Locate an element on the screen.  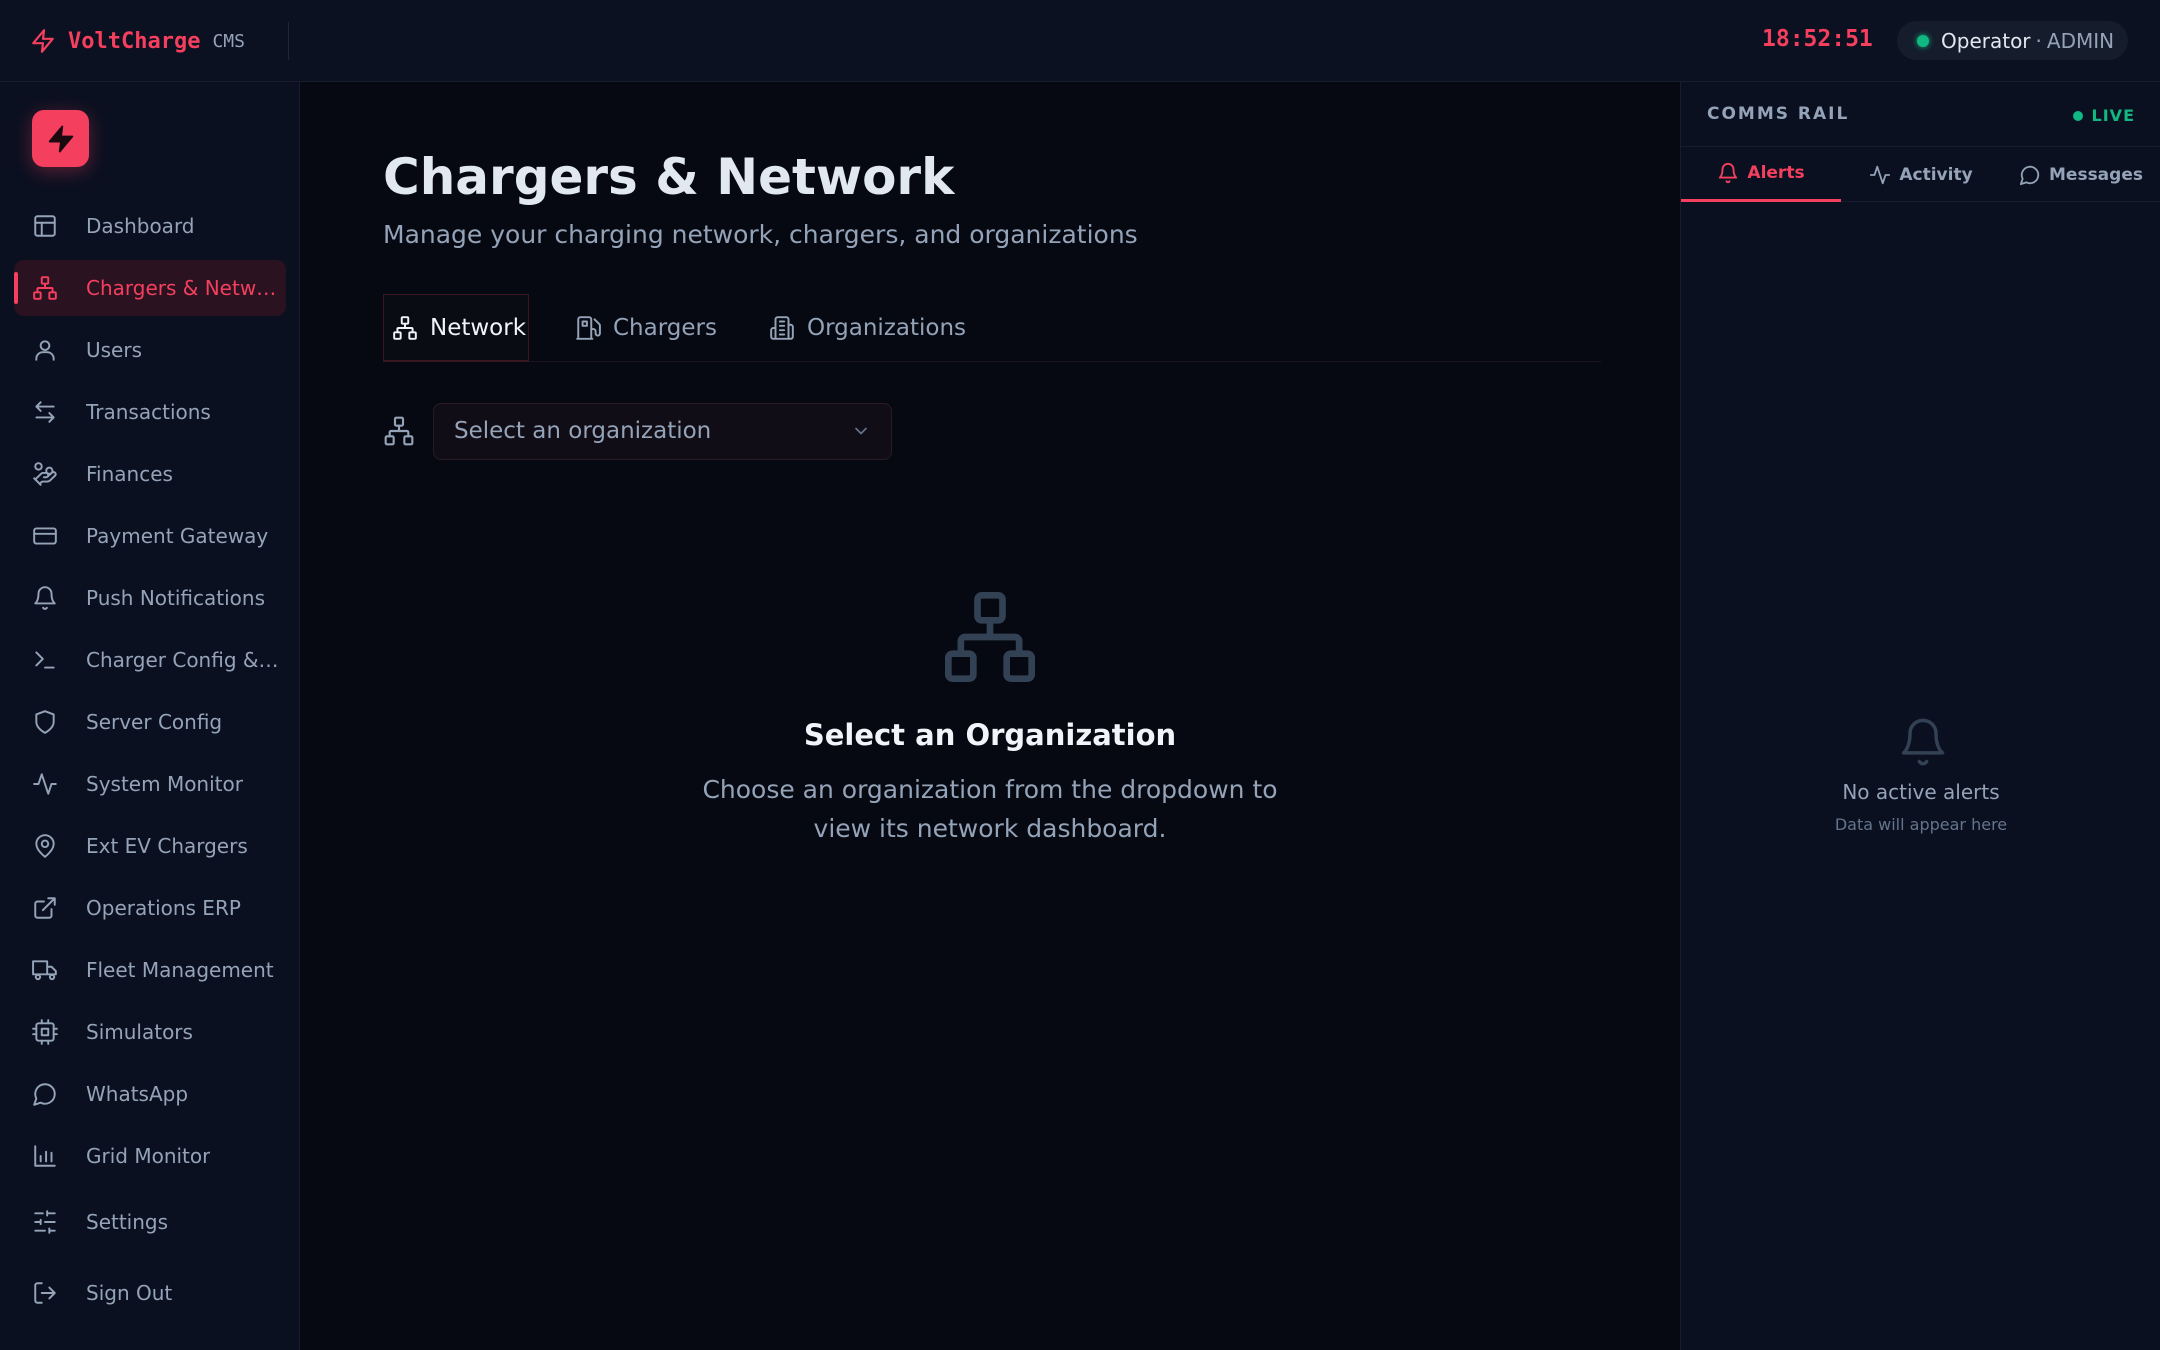
sidebar-item-server-config: Server Config is located at coordinates (150, 722).